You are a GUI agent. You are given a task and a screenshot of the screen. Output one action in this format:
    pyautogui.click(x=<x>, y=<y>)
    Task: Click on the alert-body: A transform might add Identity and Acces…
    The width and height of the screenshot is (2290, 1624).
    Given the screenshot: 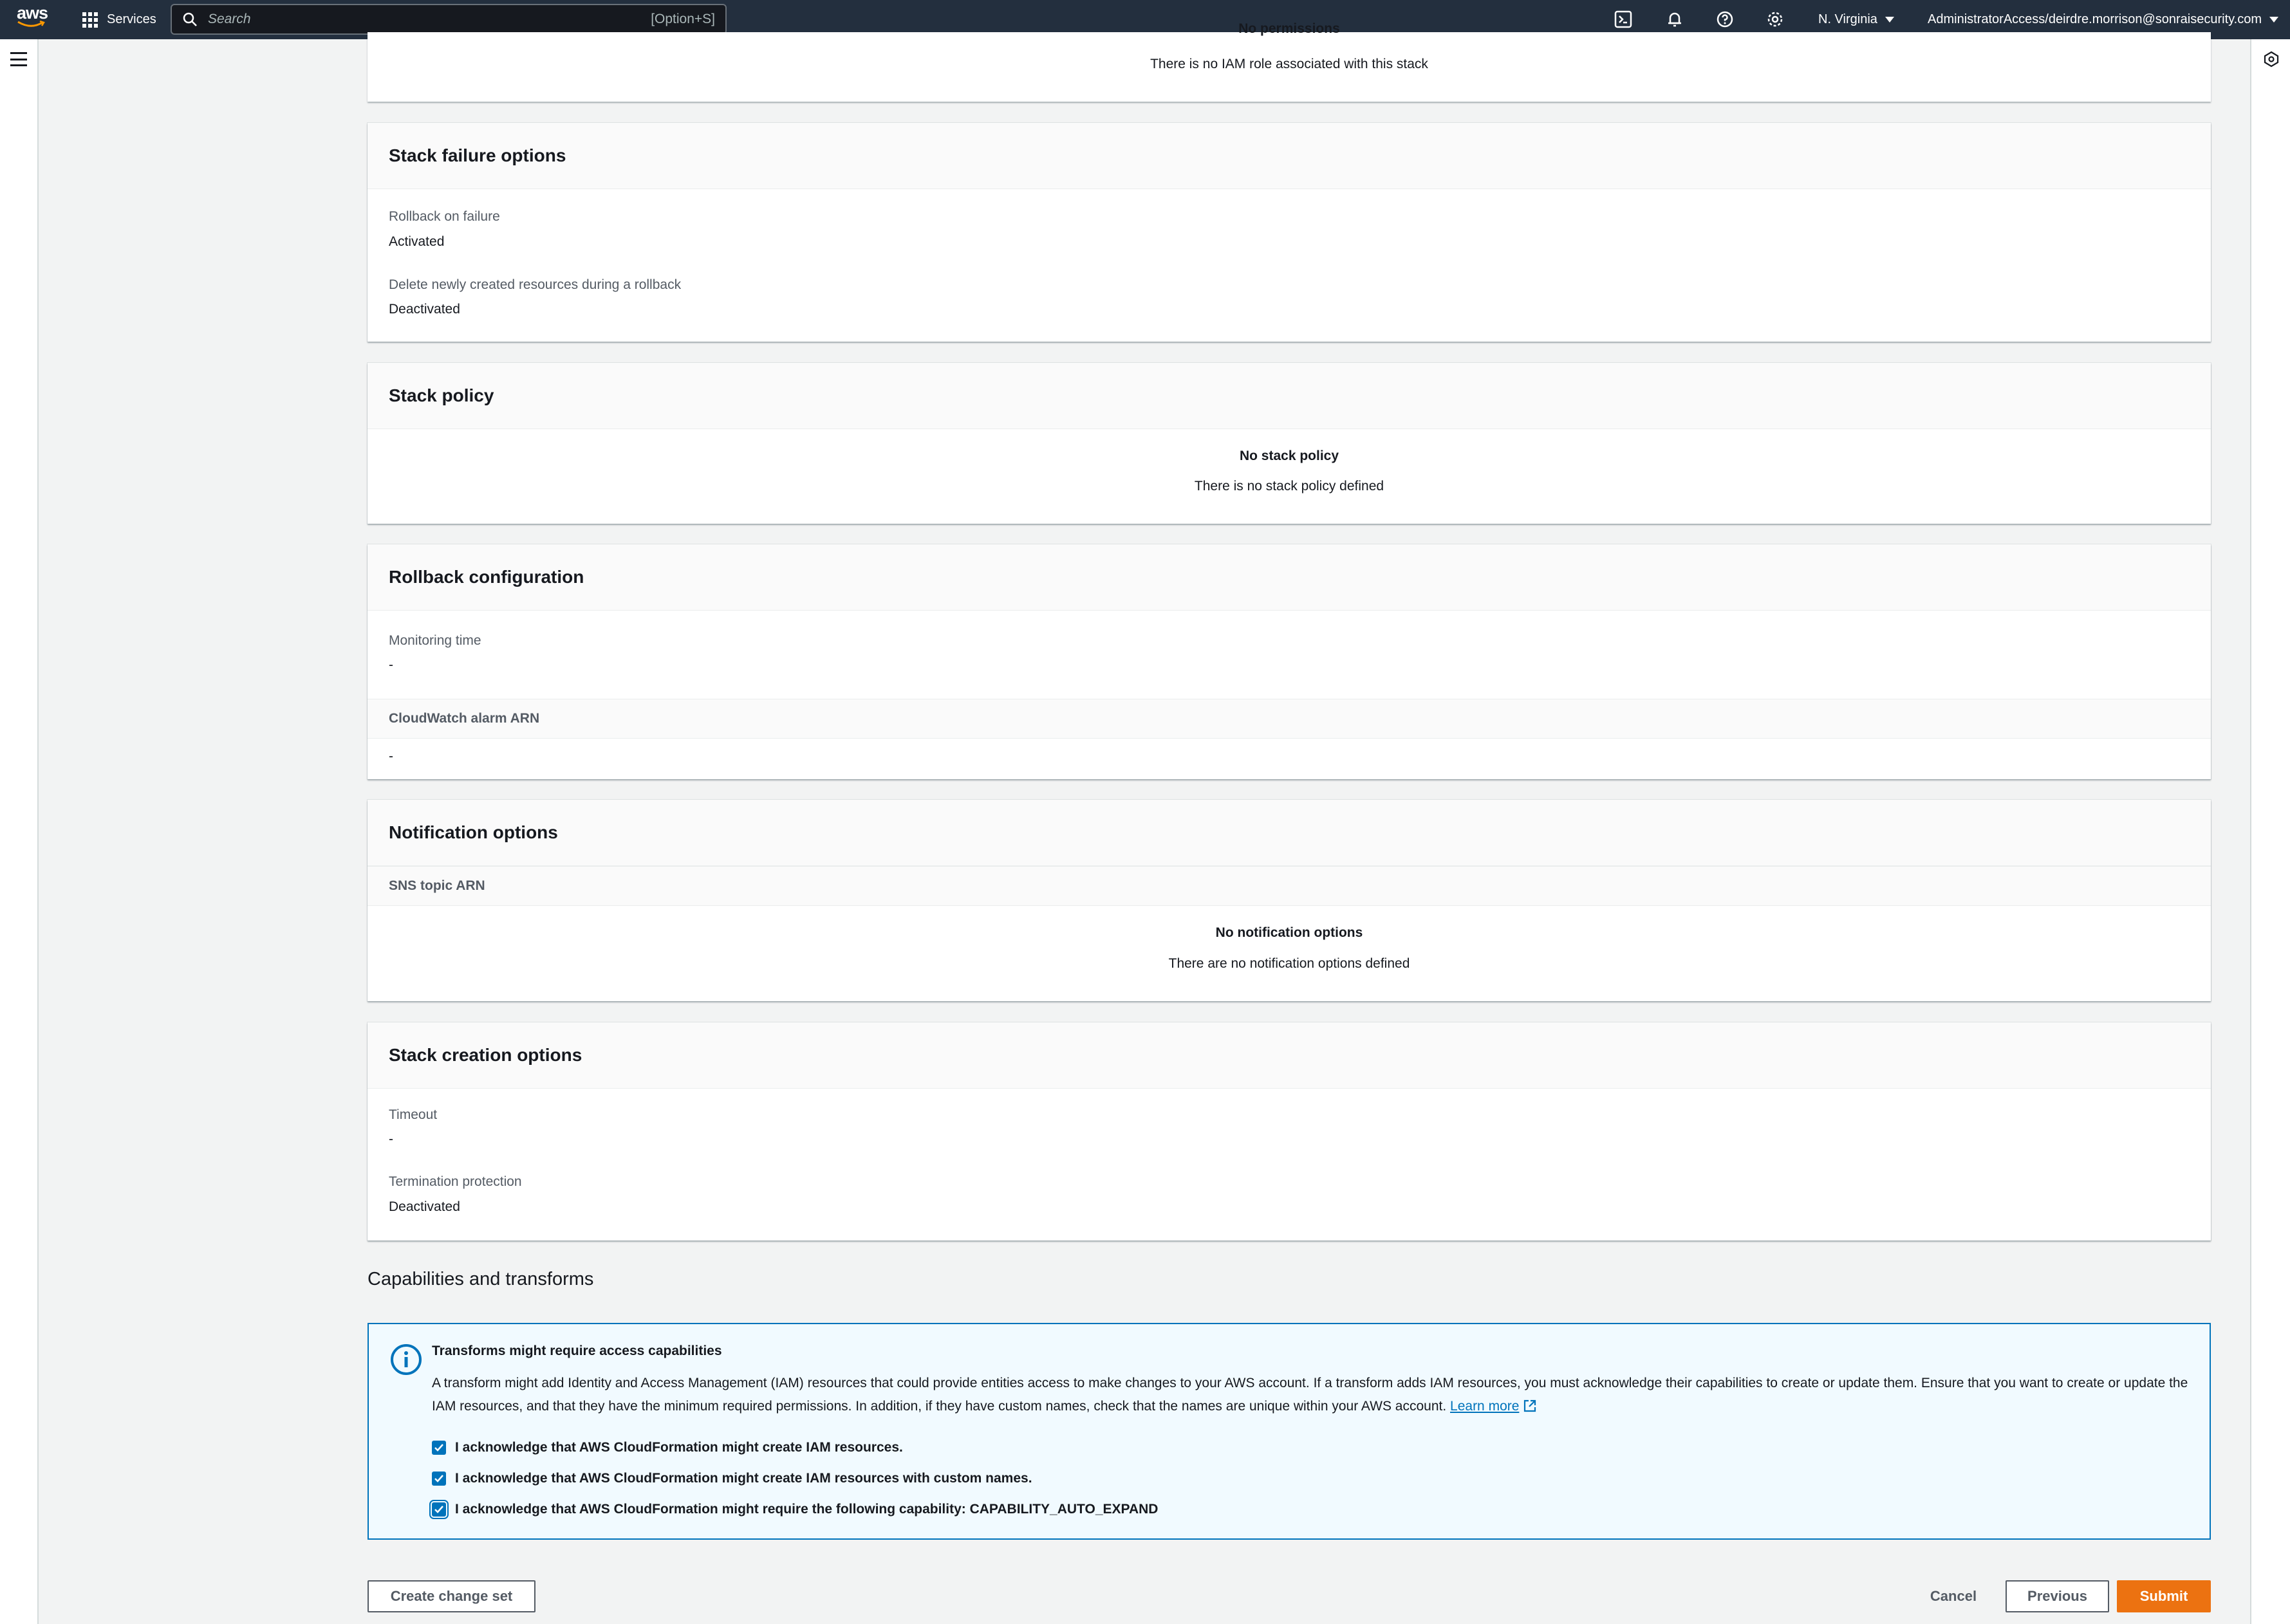 What is the action you would take?
    pyautogui.click(x=1310, y=1395)
    